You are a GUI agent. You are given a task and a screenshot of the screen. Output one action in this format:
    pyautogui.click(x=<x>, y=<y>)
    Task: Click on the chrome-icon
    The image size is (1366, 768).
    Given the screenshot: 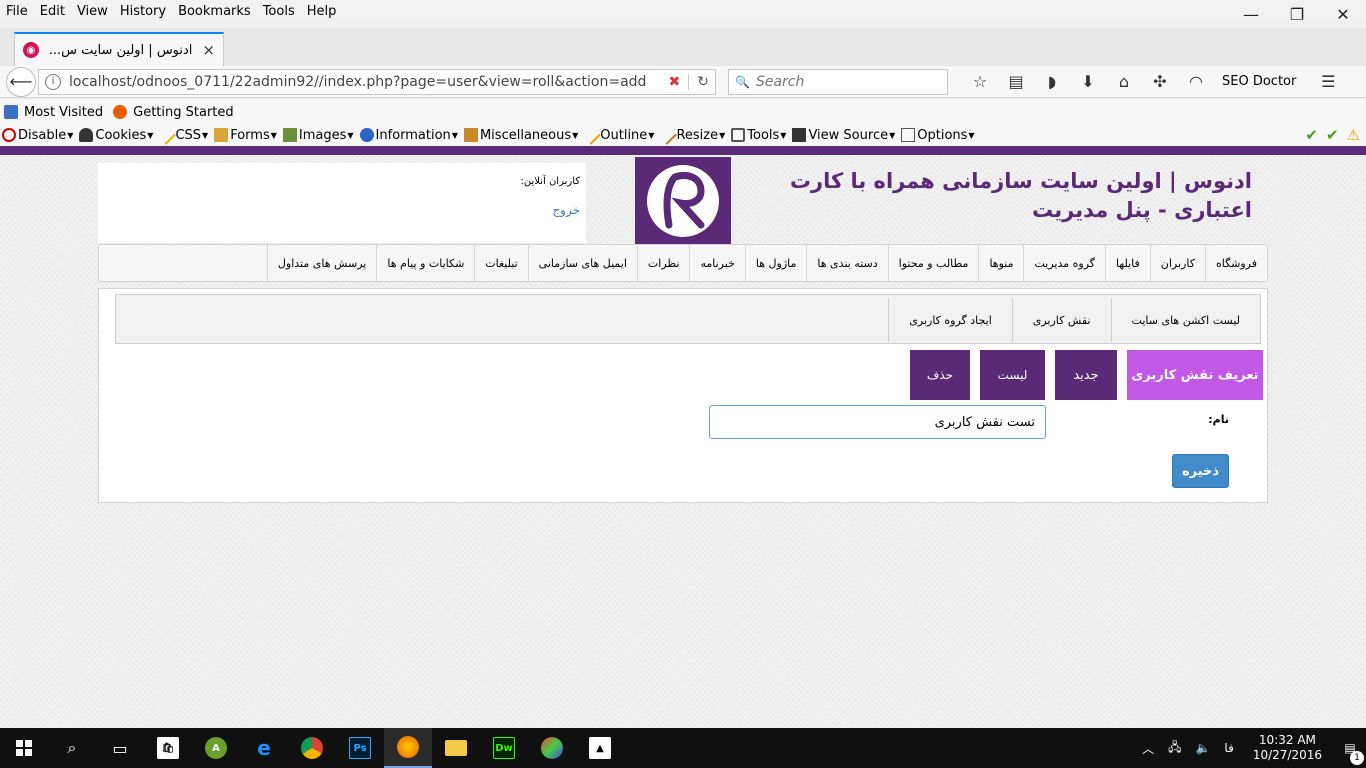 What is the action you would take?
    pyautogui.click(x=312, y=748)
    